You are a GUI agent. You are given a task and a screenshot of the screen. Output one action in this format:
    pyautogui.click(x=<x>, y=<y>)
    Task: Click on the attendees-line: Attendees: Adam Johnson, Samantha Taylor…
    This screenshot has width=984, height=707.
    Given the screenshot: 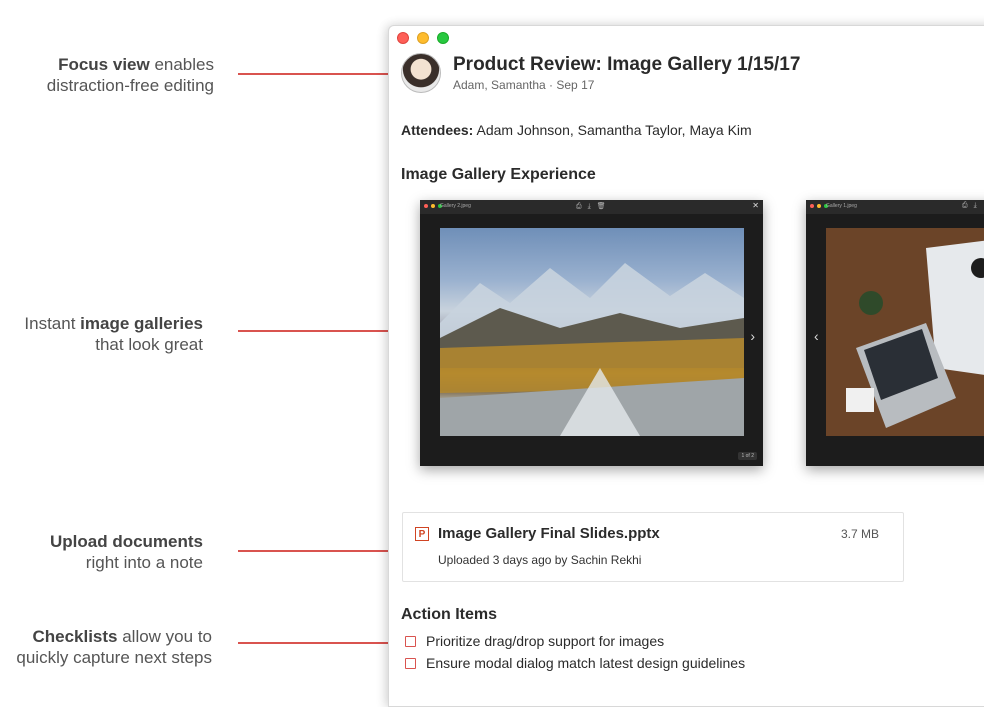 What is the action you would take?
    pyautogui.click(x=576, y=130)
    